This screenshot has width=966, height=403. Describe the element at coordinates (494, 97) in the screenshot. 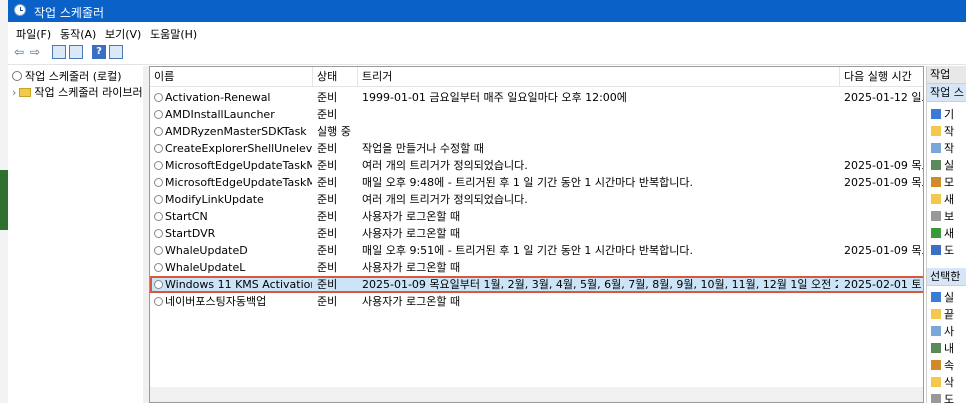

I see `task-trigger: 1999-01-01 금요일부터 매주 일요일마다 오후 12:00에` at that location.